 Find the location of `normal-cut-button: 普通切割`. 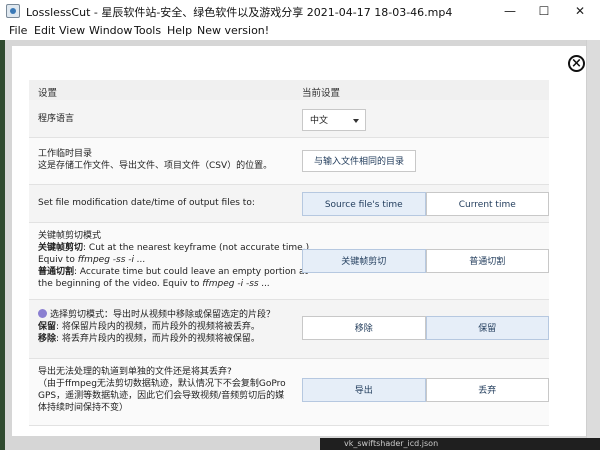

normal-cut-button: 普通切割 is located at coordinates (487, 261).